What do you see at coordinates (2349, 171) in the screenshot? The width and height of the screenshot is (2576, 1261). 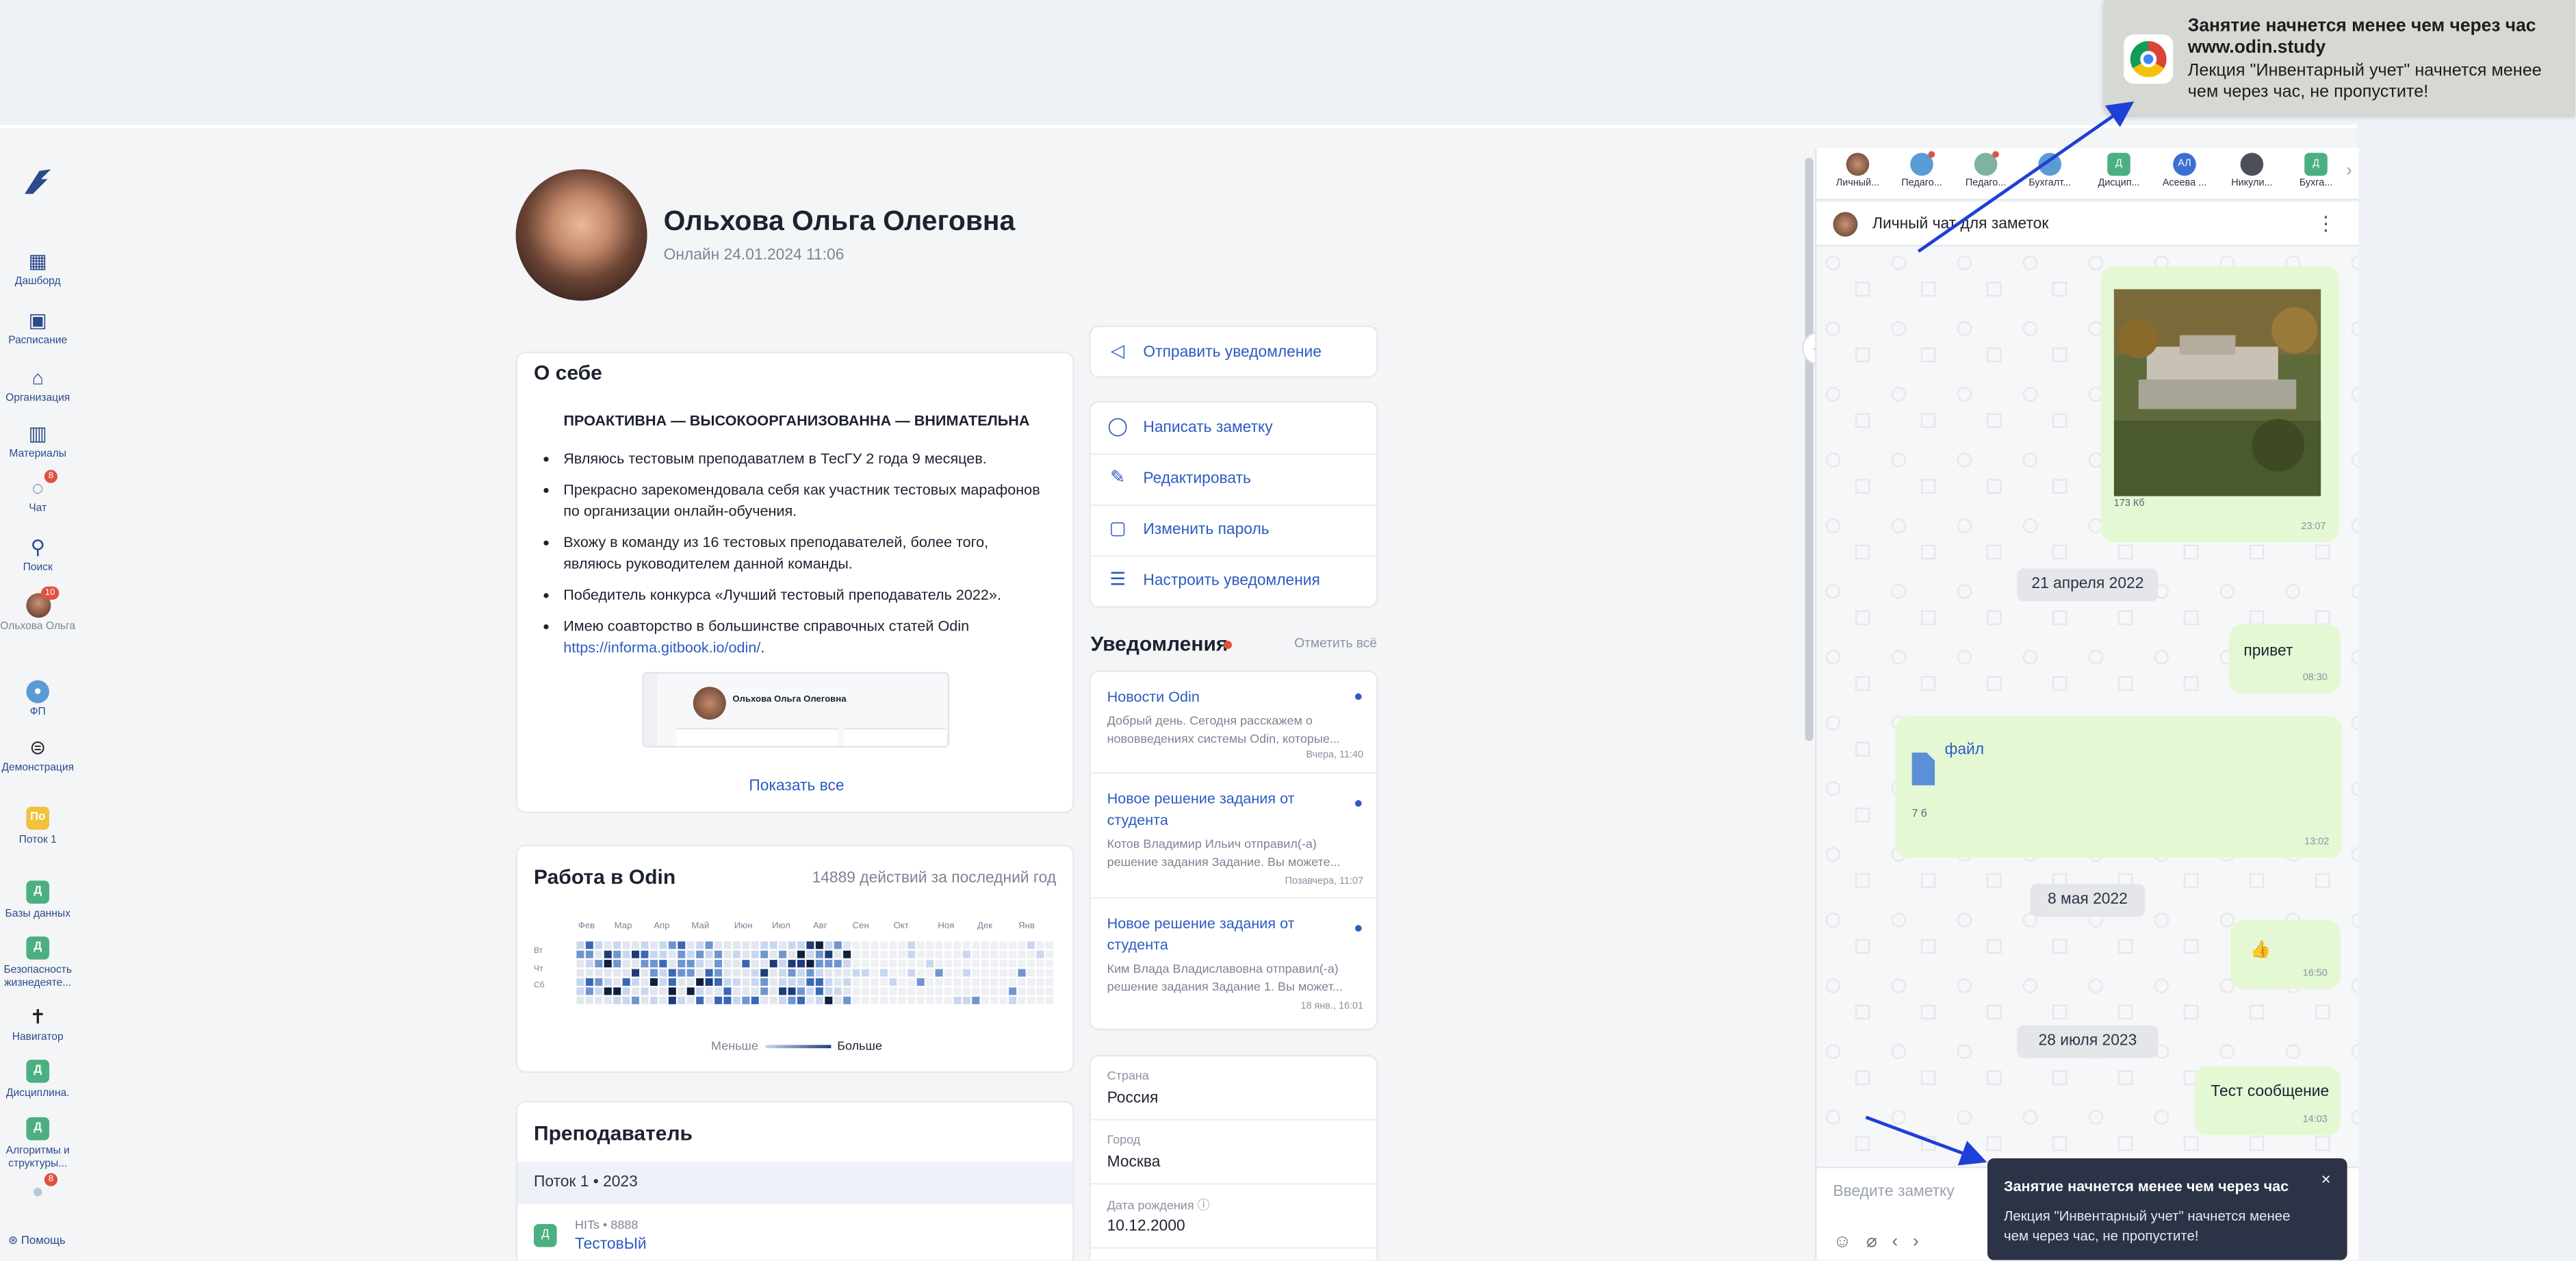 I see `chevron-right-icon: ›` at bounding box center [2349, 171].